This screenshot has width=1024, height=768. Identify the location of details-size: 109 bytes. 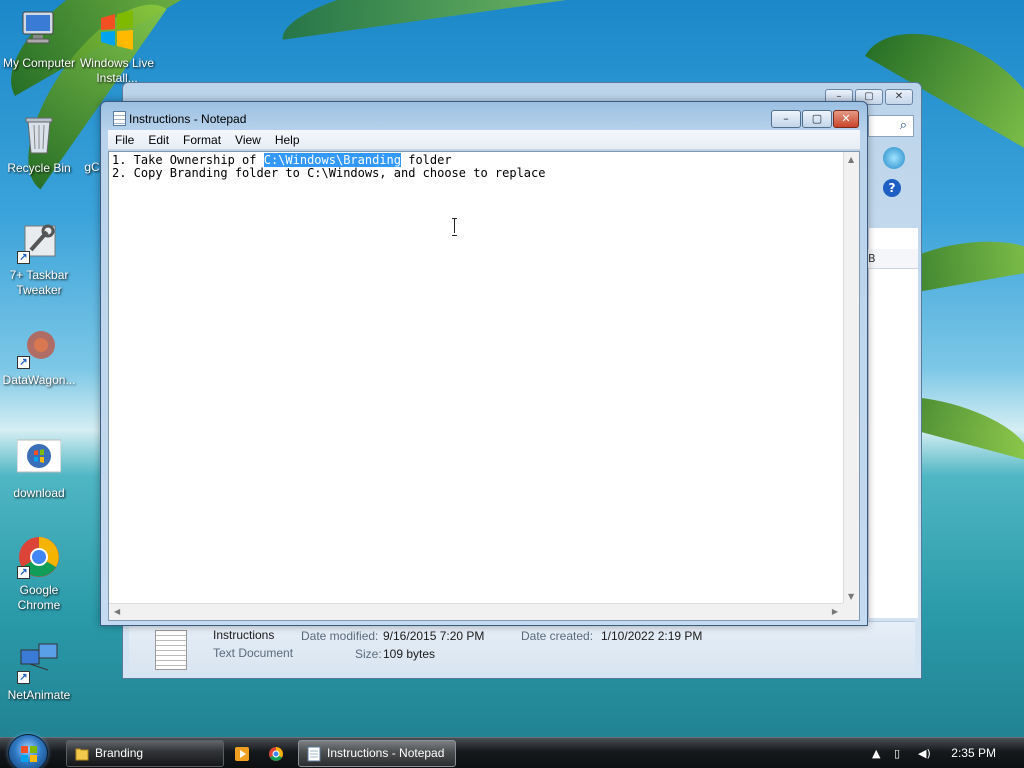
(409, 654).